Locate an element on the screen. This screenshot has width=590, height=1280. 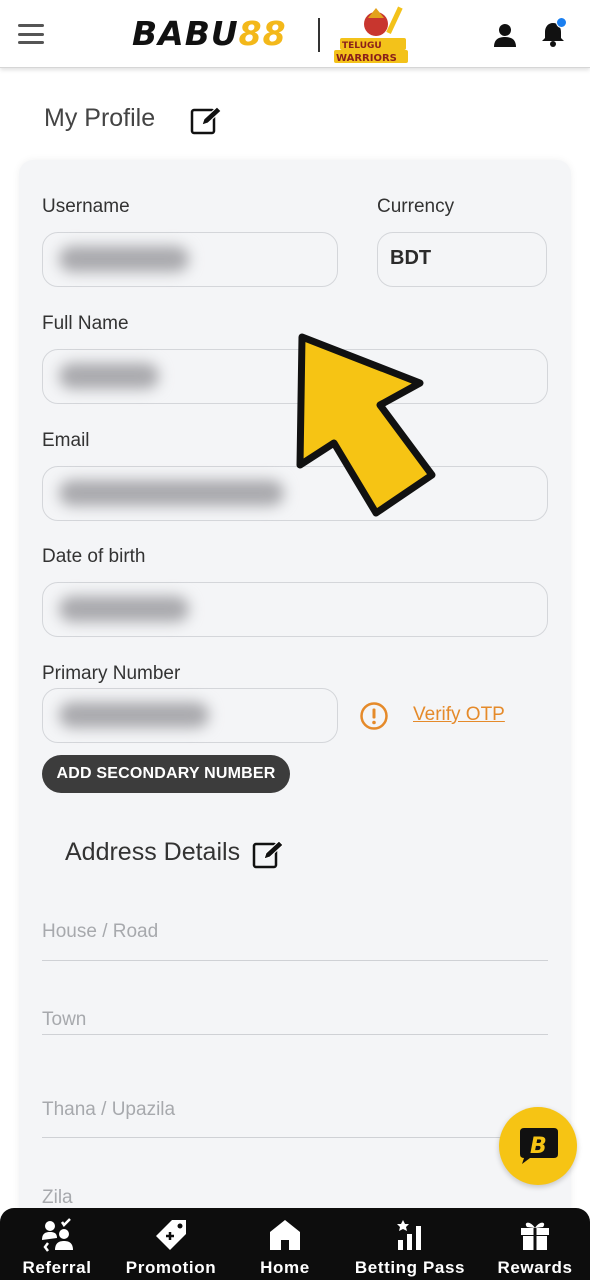
rewards-icon is located at coordinates (535, 1236).